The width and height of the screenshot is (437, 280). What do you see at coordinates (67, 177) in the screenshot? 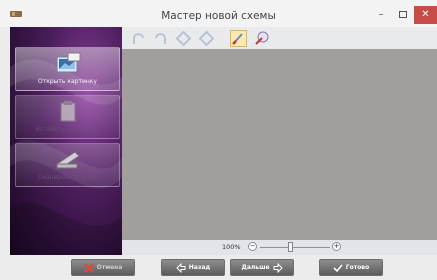
I see `sidebar-item-label: Сканировать фото` at bounding box center [67, 177].